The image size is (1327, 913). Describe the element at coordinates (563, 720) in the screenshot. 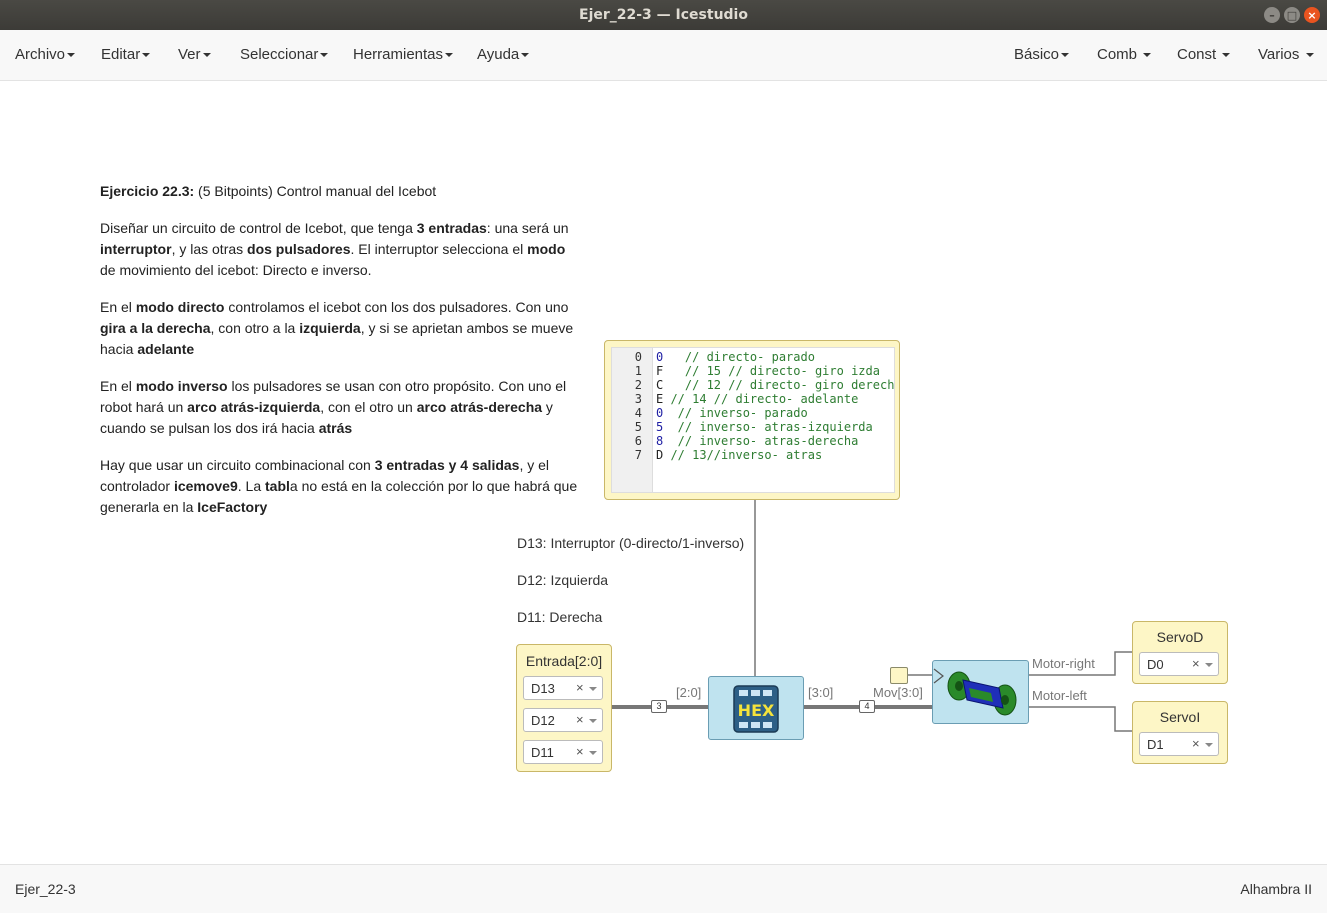

I see `pin-select: D12 ×` at that location.